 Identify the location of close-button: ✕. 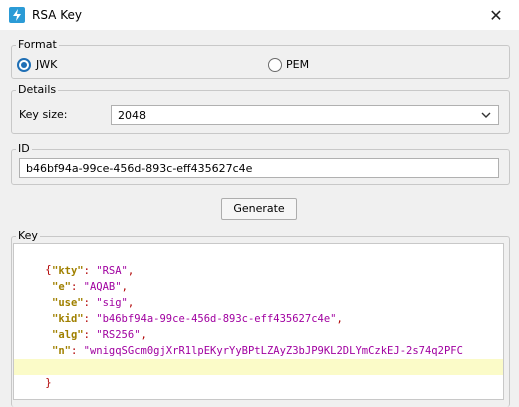
(496, 15).